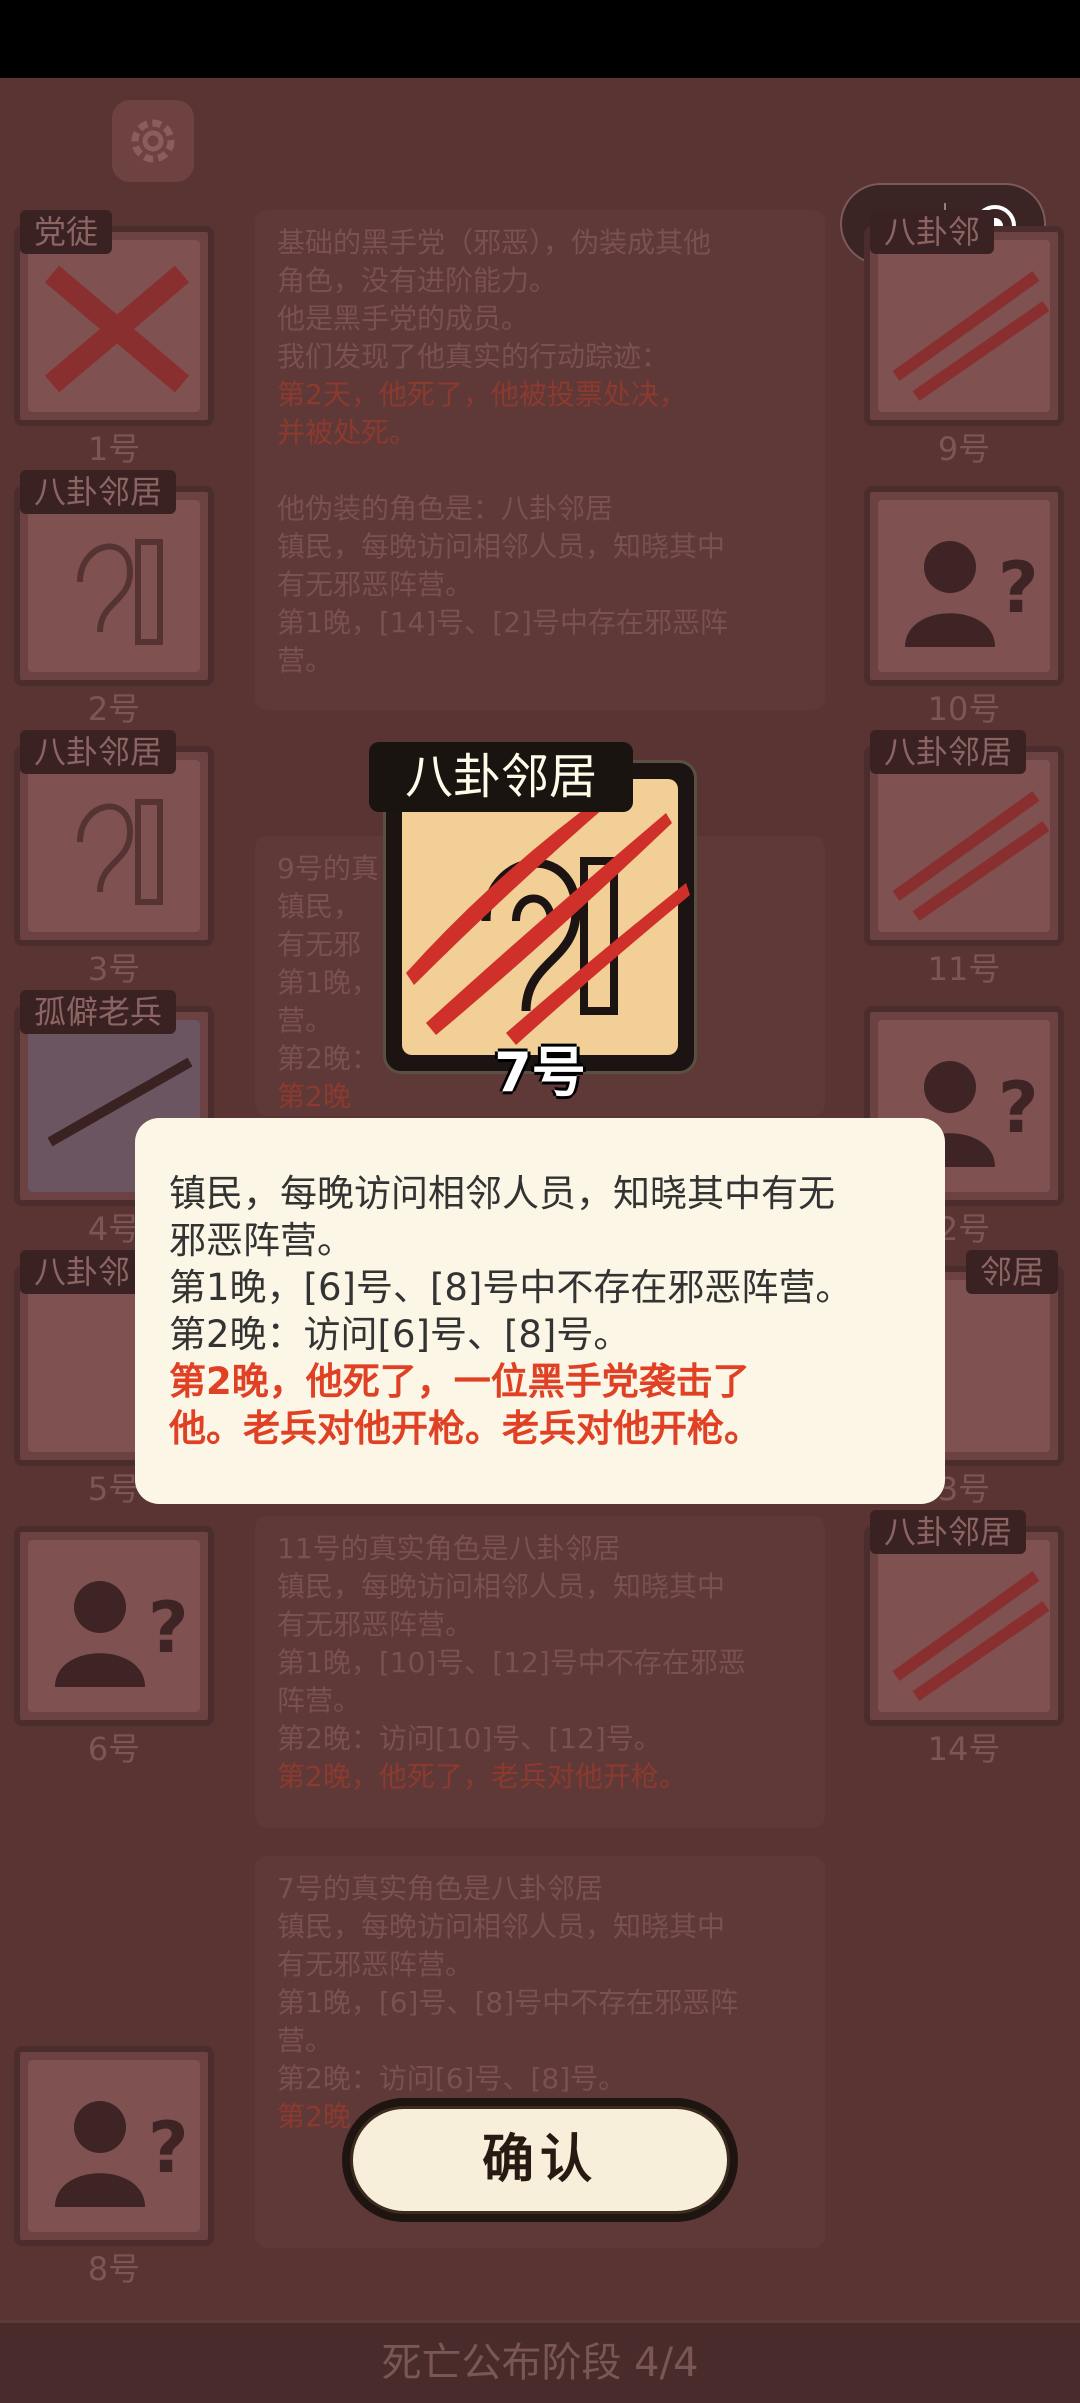 Image resolution: width=1080 pixels, height=2403 pixels. What do you see at coordinates (403, 318) in the screenshot?
I see `log-line: 他是黑手党的成员。` at bounding box center [403, 318].